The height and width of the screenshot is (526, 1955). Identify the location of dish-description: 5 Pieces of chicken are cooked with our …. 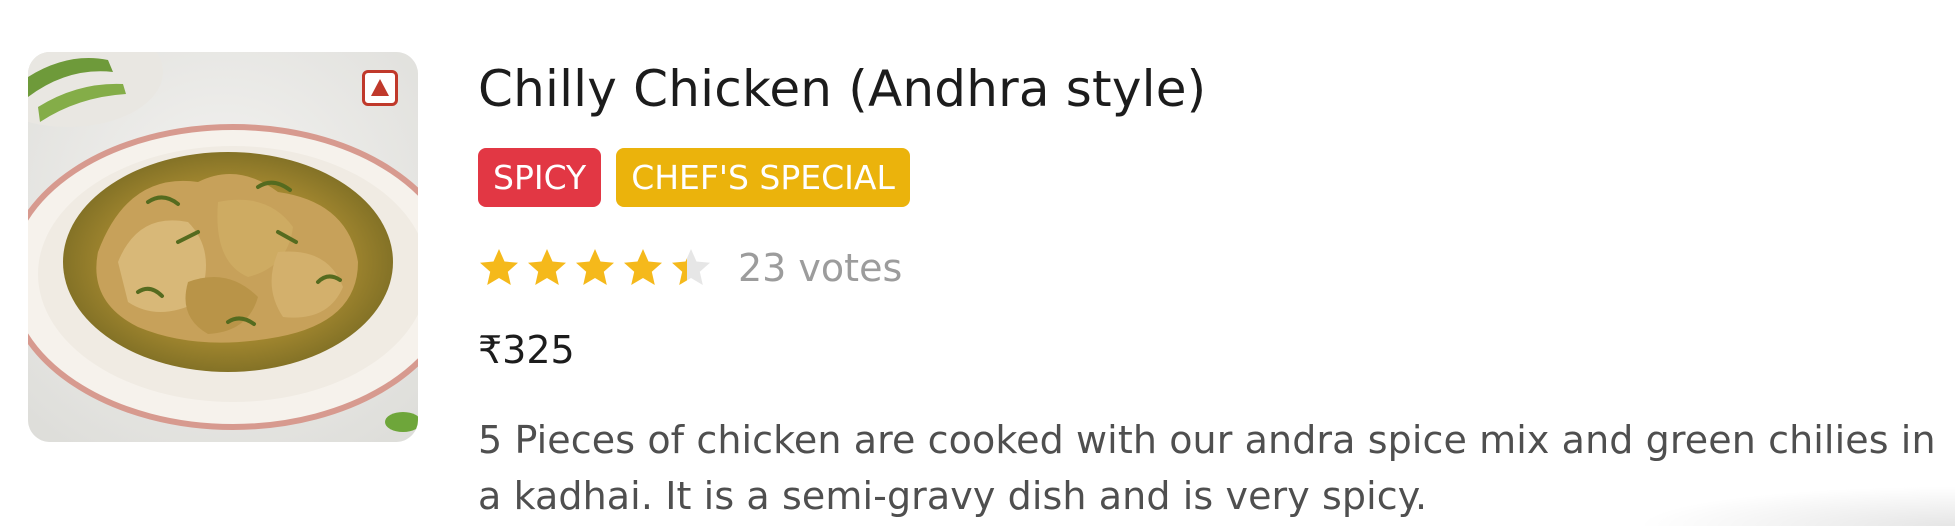
(1207, 468).